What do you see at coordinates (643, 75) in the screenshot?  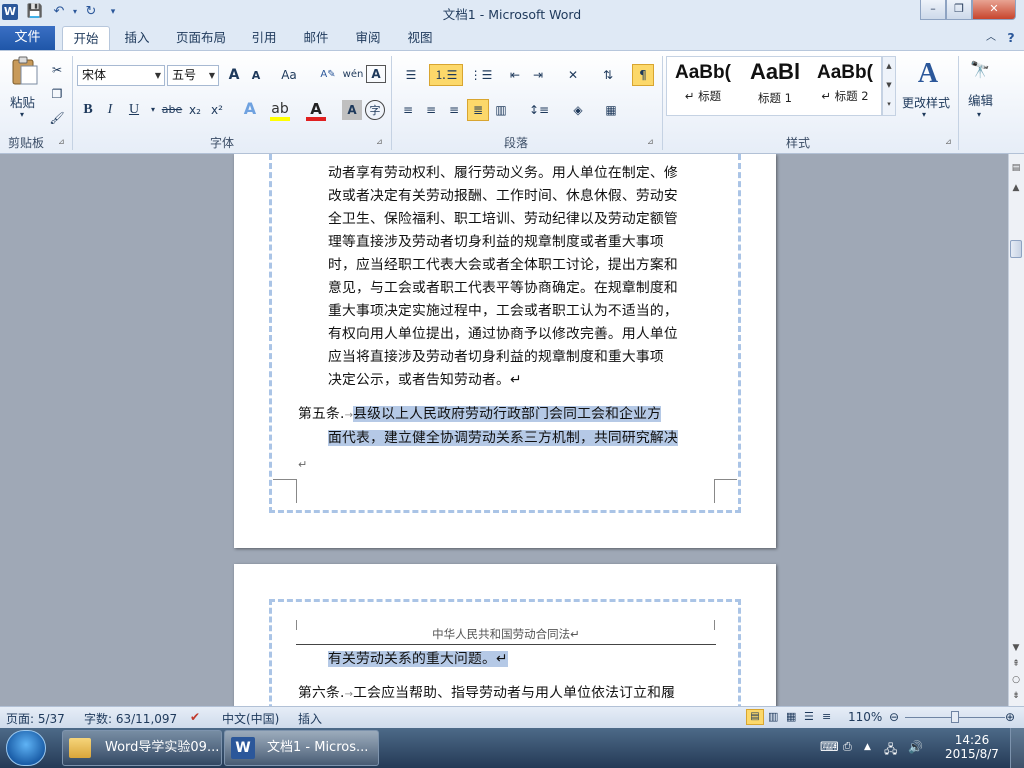 I see `show-marks-icon: ¶` at bounding box center [643, 75].